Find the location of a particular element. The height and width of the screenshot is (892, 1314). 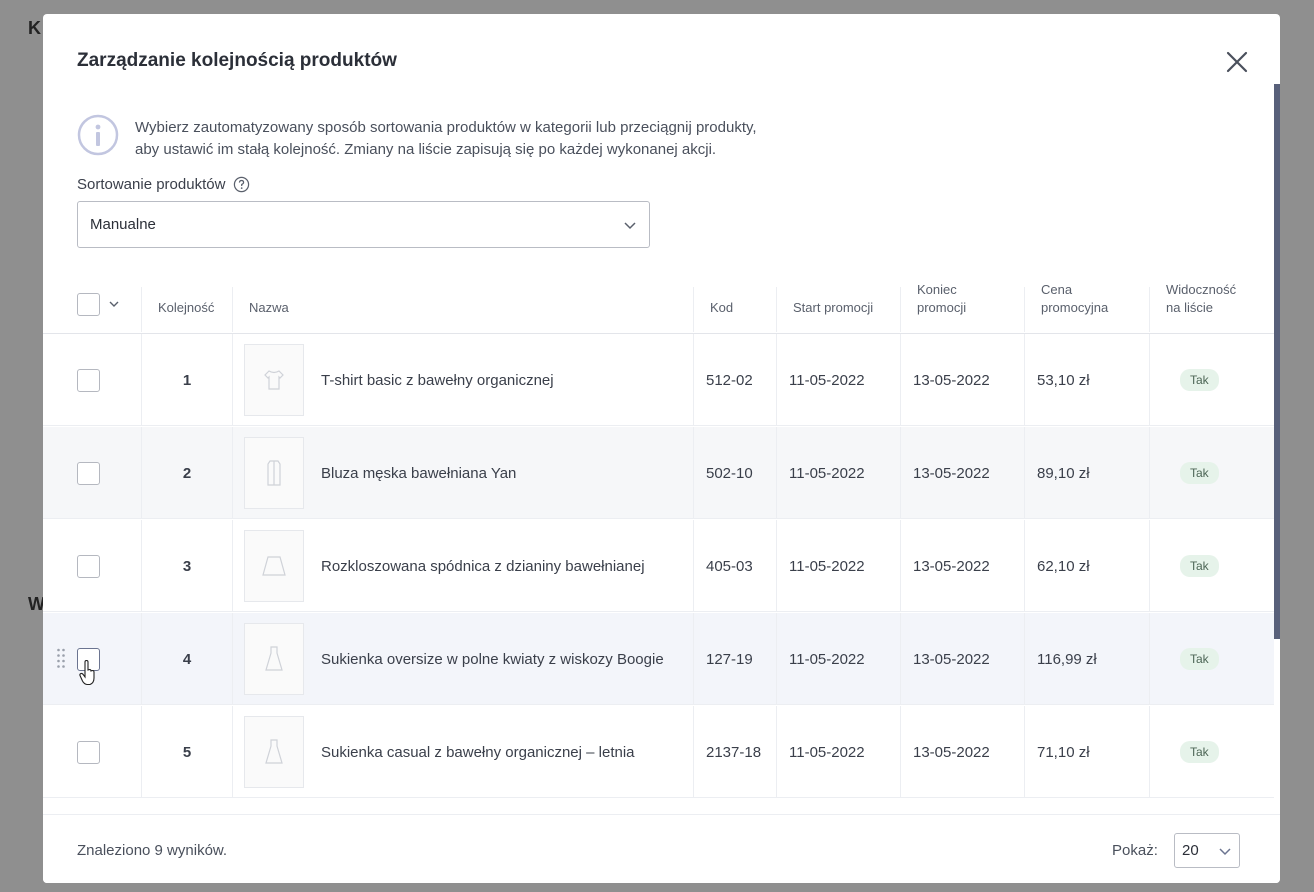

sort-label: Sortowanie produktów is located at coordinates (163, 184).